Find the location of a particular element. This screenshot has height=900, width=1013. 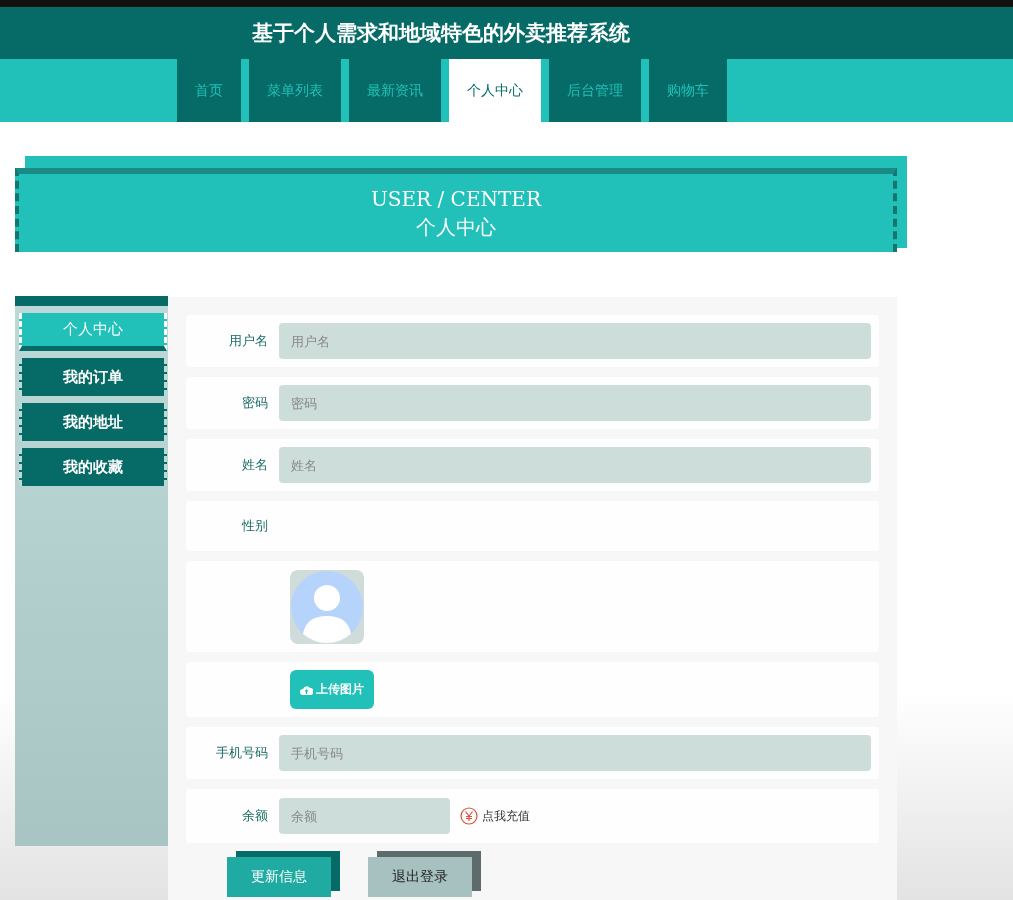

yen-icon is located at coordinates (469, 816).